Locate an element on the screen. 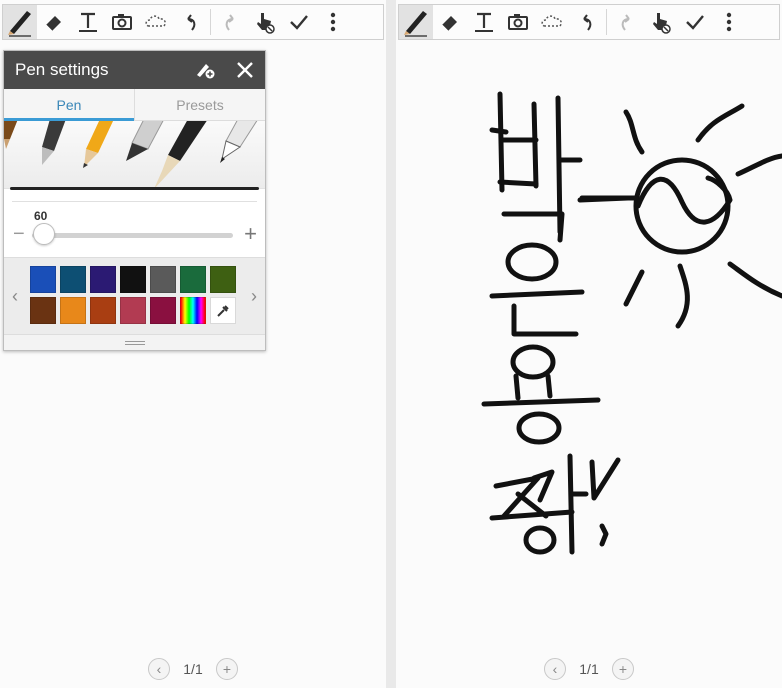 This screenshot has width=782, height=688. pen-add-icon is located at coordinates (206, 71).